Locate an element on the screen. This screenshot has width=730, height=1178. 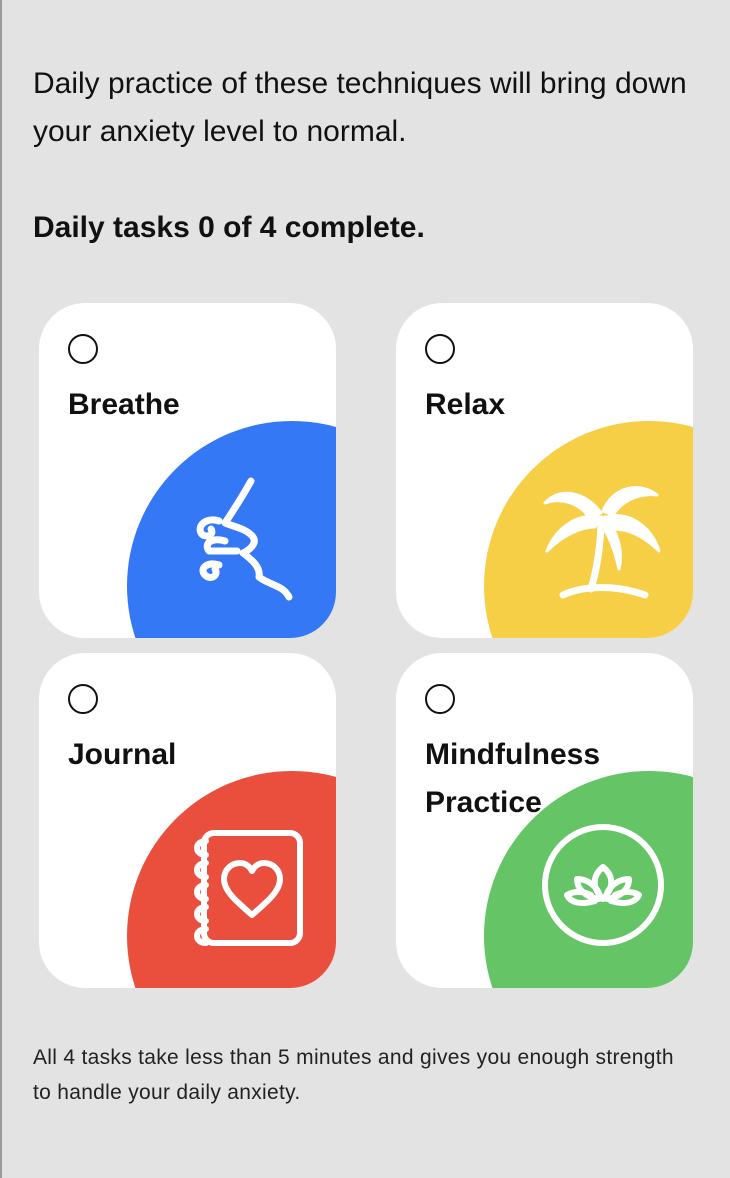
task-card-relax: Relax is located at coordinates (544, 470).